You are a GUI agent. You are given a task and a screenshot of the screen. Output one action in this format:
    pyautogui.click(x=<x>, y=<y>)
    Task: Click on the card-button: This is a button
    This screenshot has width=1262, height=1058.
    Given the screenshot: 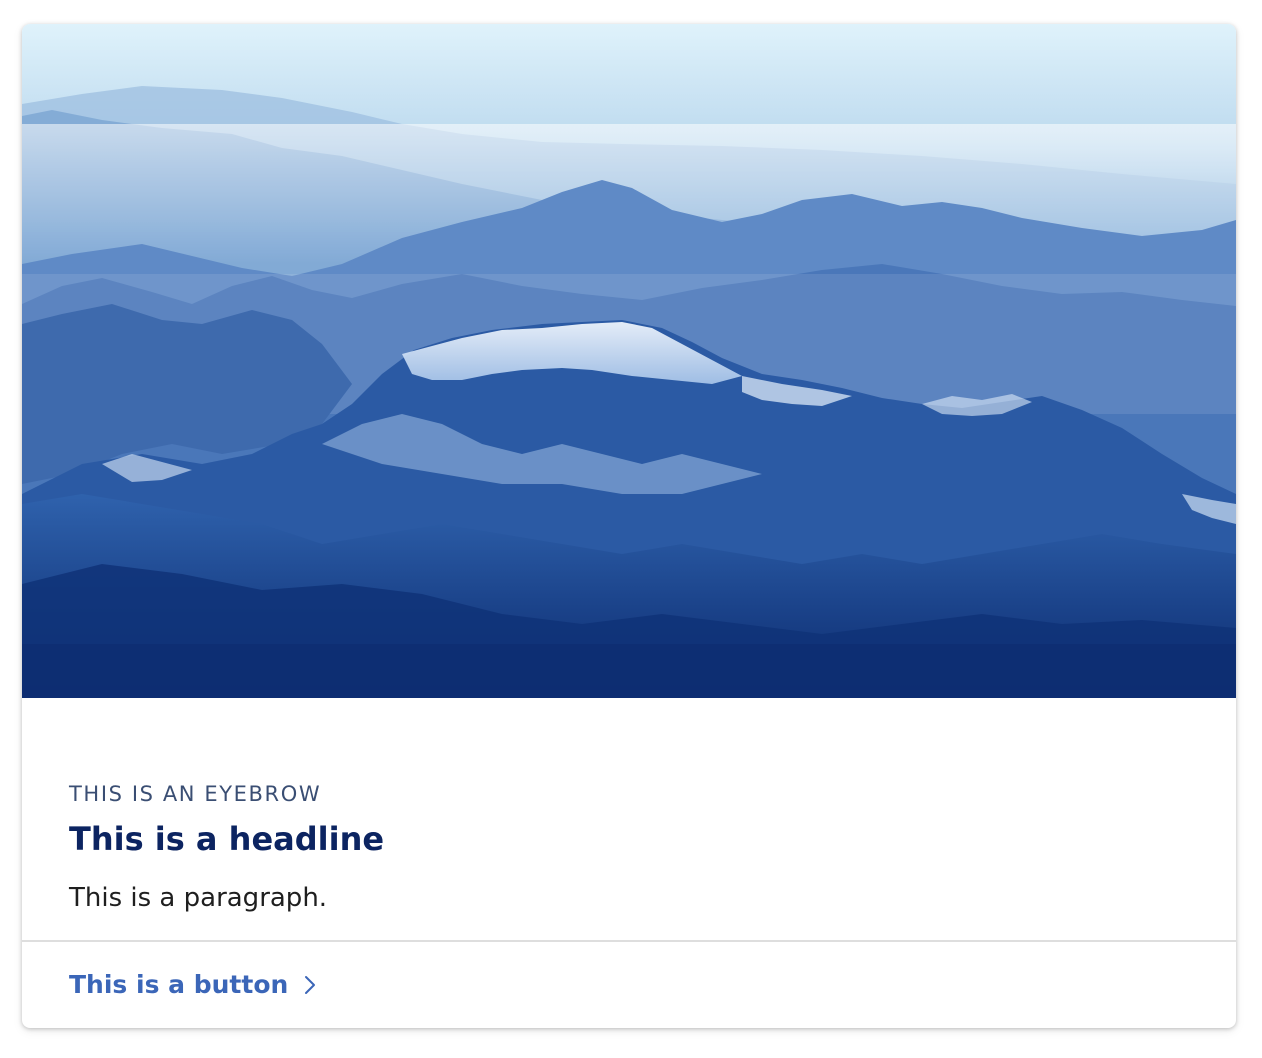 What is the action you would take?
    pyautogui.click(x=193, y=985)
    